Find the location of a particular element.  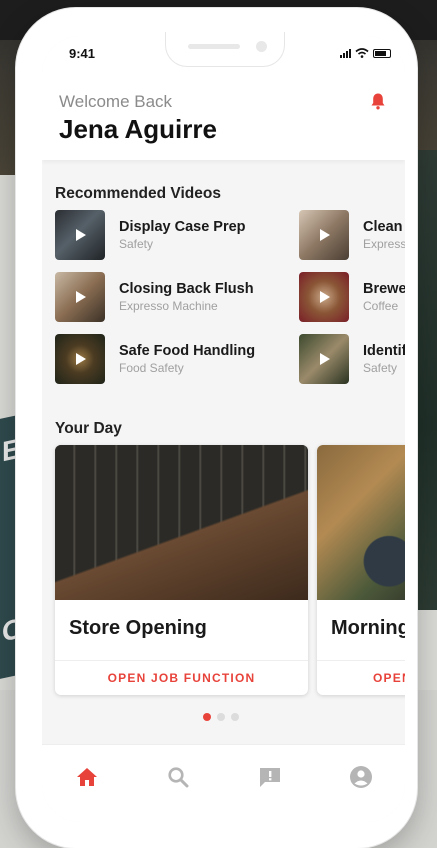

video-item: Identif Safety is located at coordinates (352, 359).